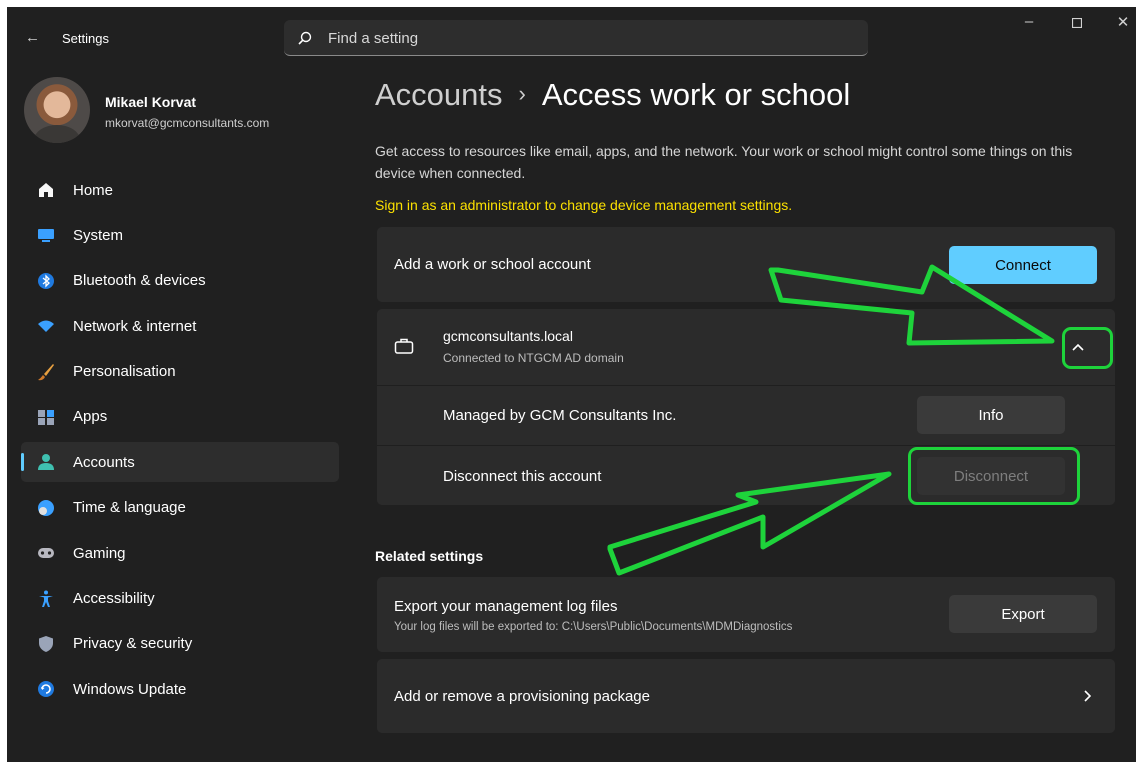 This screenshot has height=762, width=1136. I want to click on arrow-to-collapse, so click(911, 305).